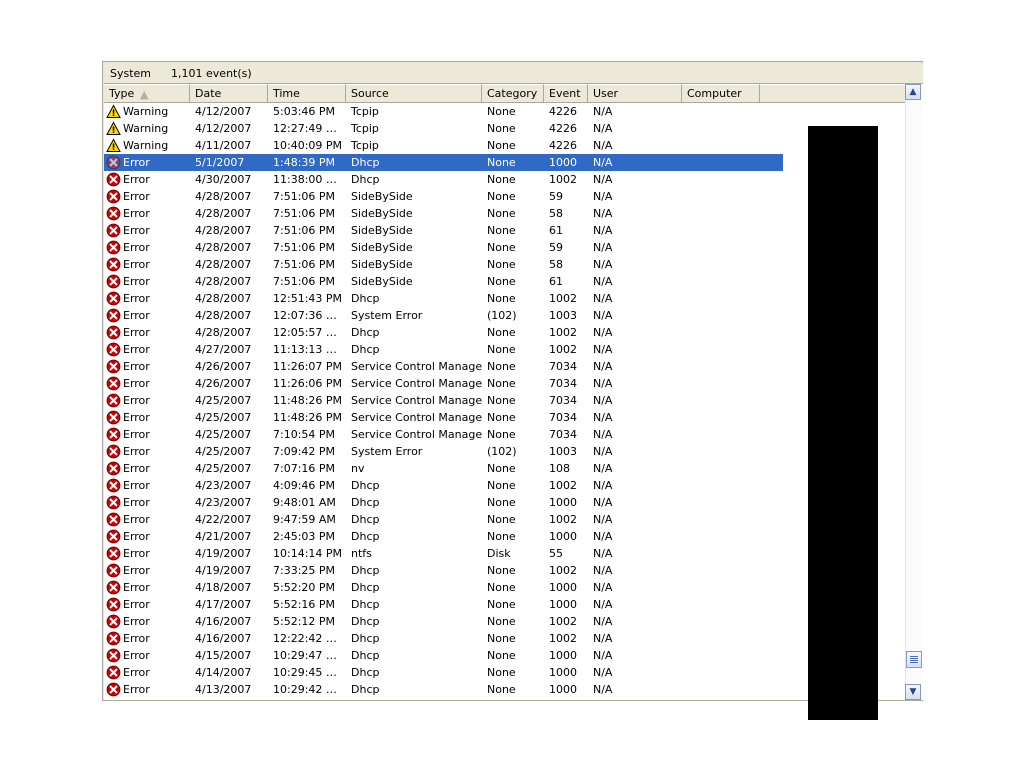  What do you see at coordinates (505, 672) in the screenshot?
I see `table-row: Error 4/14/2007 10:29:45 … Dhcp None 1000 N/A` at bounding box center [505, 672].